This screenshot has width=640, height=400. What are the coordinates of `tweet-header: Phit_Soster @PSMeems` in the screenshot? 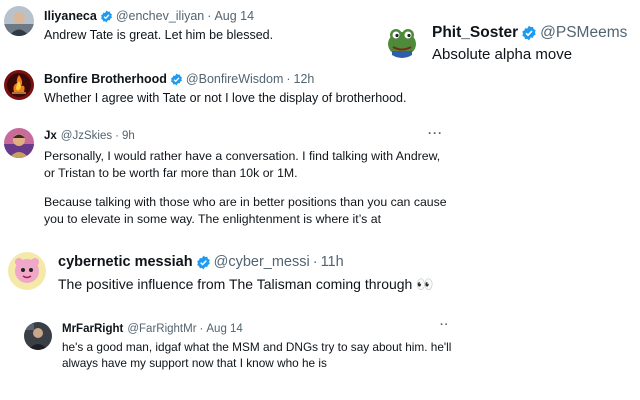 It's located at (529, 33).